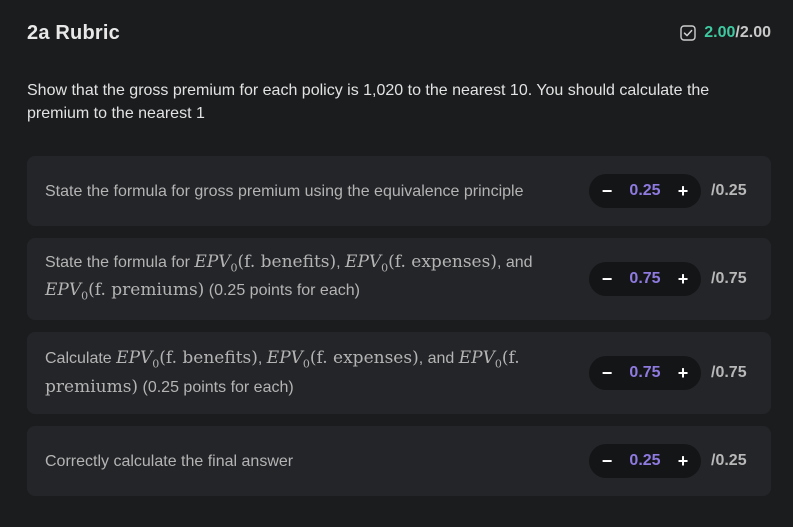  What do you see at coordinates (125, 291) in the screenshot?
I see `math-epv-premiums: EPV0(f. premiums)` at bounding box center [125, 291].